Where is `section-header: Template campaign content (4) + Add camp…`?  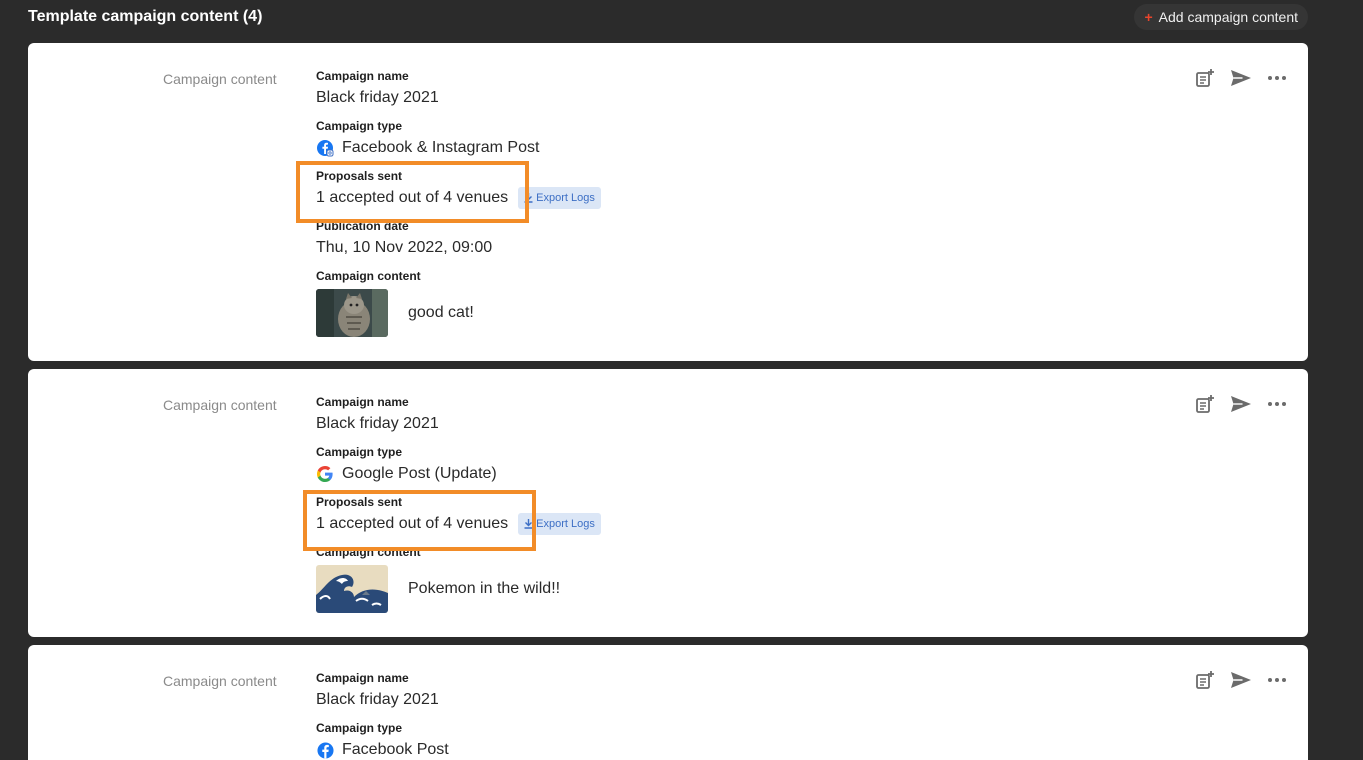
section-header: Template campaign content (4) + Add camp… is located at coordinates (668, 17).